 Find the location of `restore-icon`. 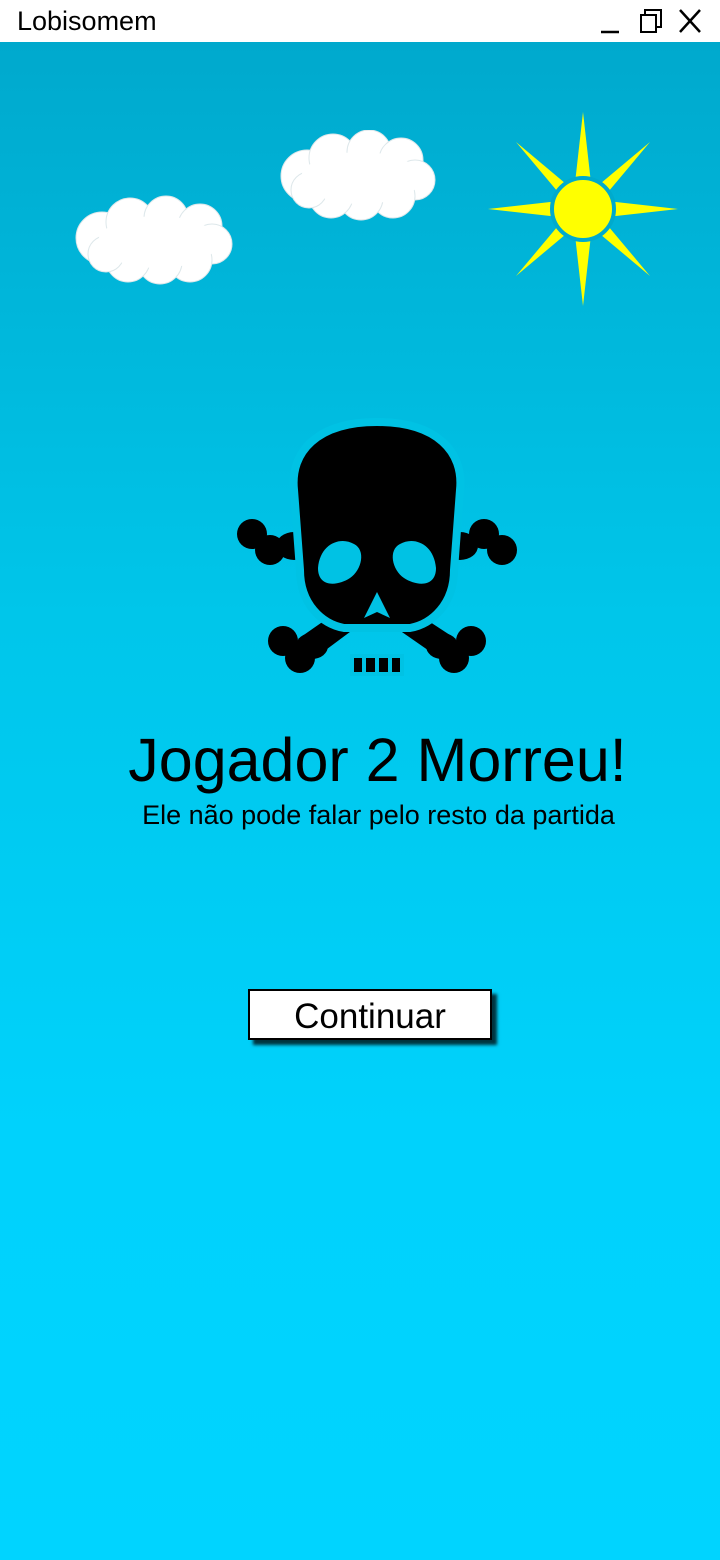

restore-icon is located at coordinates (651, 21).